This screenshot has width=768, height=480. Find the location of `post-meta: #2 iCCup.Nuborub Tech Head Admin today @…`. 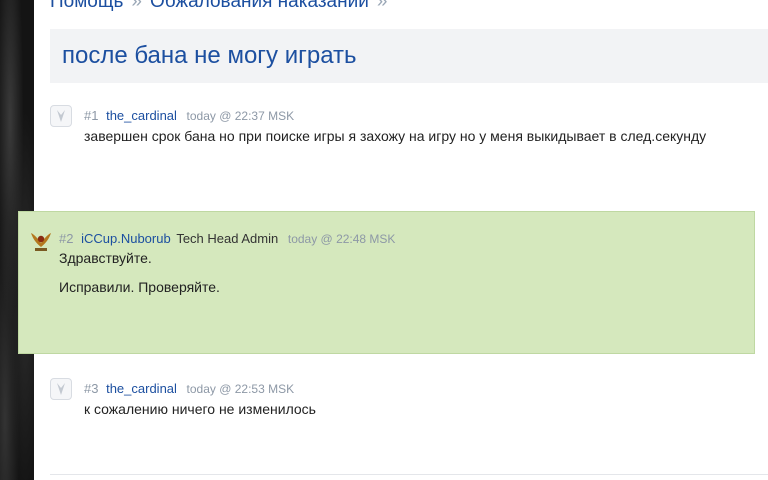

post-meta: #2 iCCup.Nuborub Tech Head Admin today @… is located at coordinates (227, 238).